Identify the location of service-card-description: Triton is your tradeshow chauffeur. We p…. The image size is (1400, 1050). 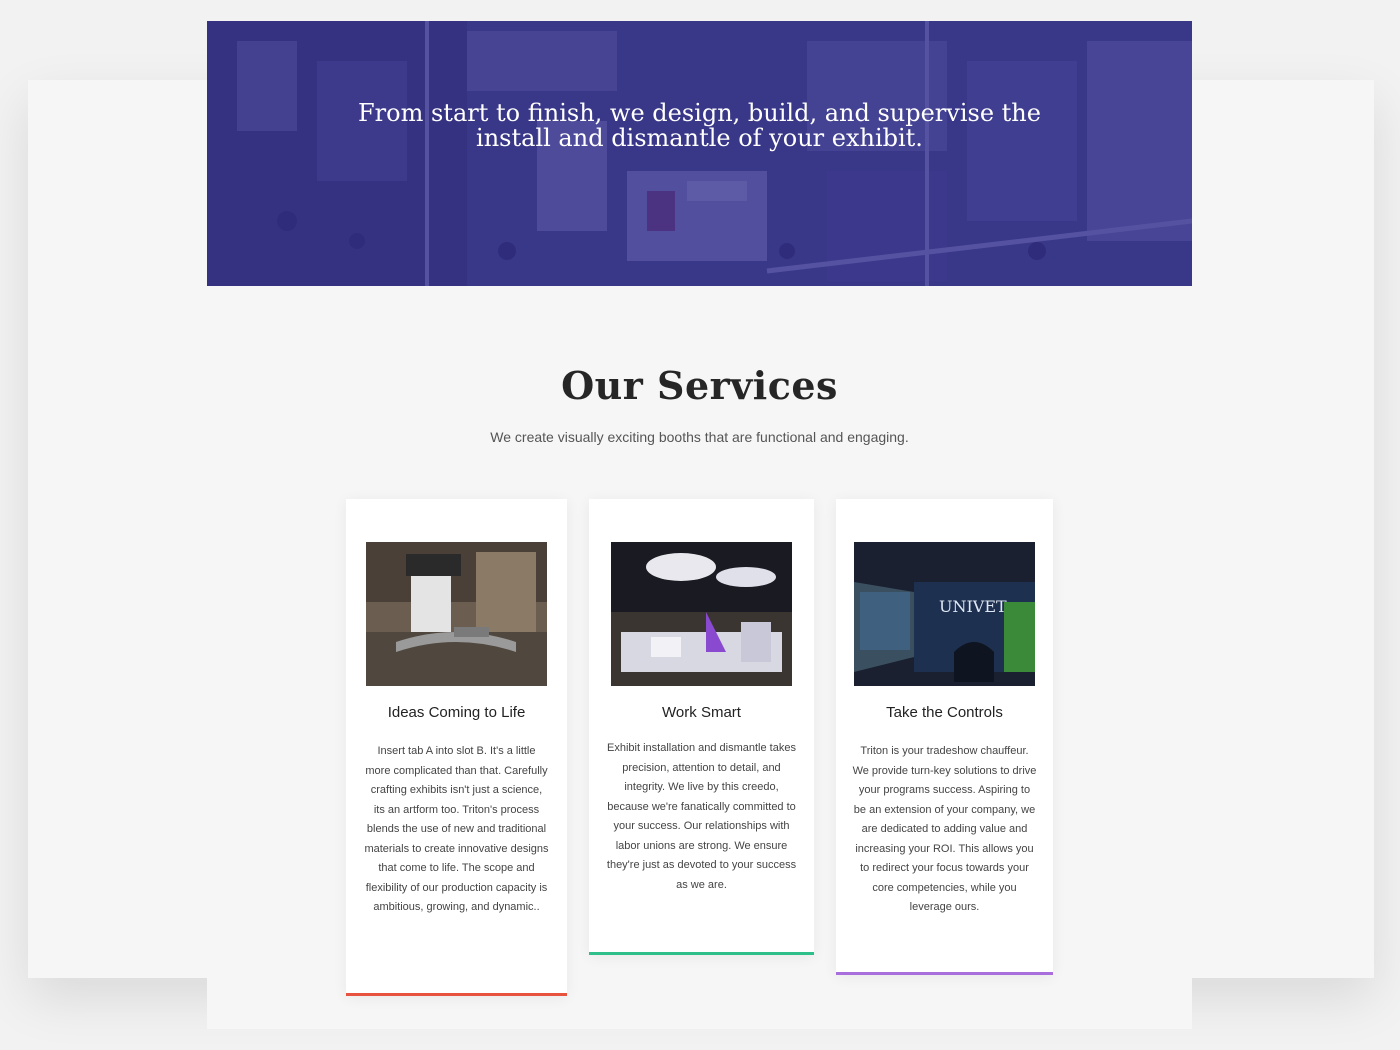
(944, 829).